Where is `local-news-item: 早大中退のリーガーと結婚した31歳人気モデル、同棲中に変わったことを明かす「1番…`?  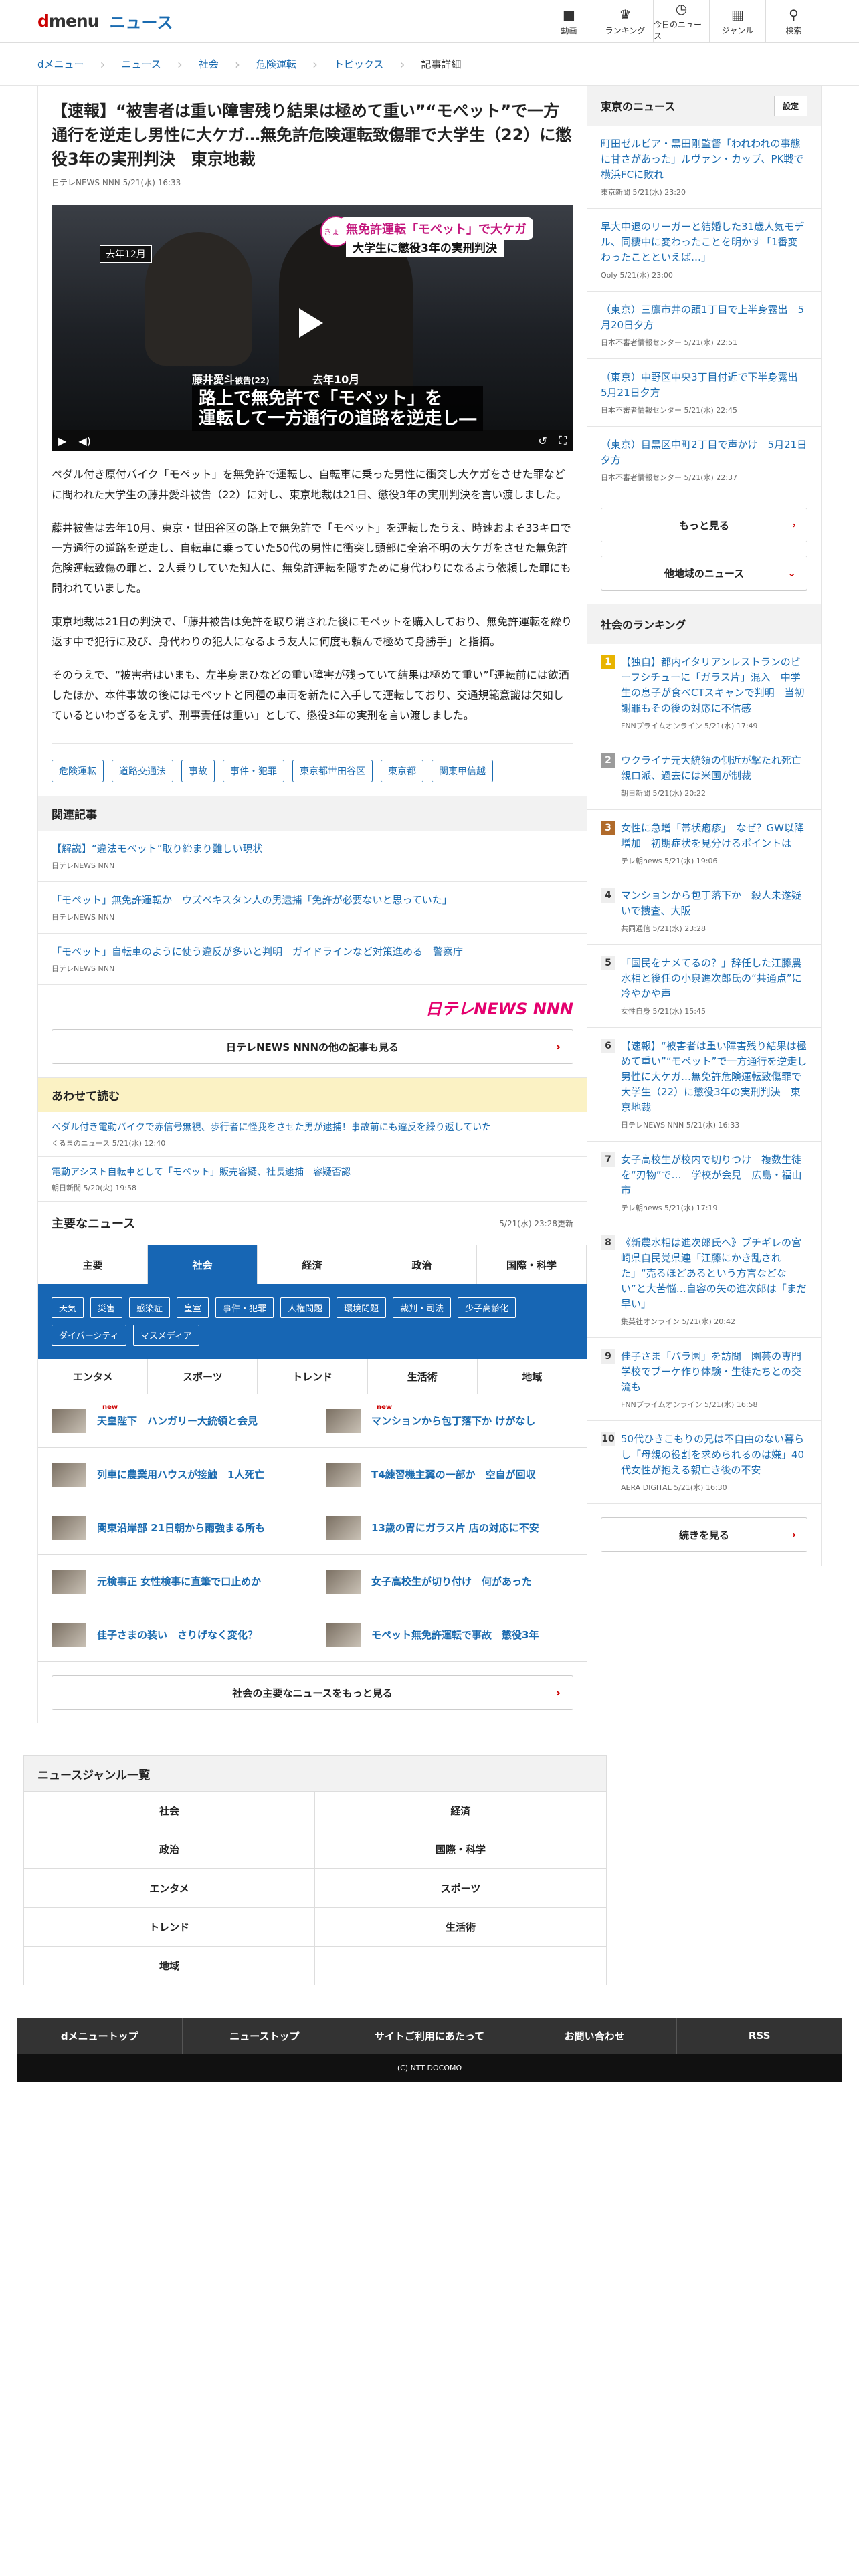
local-news-item: 早大中退のリーガーと結婚した31歳人気モデル、同棲中に変わったことを明かす「1番… is located at coordinates (704, 250).